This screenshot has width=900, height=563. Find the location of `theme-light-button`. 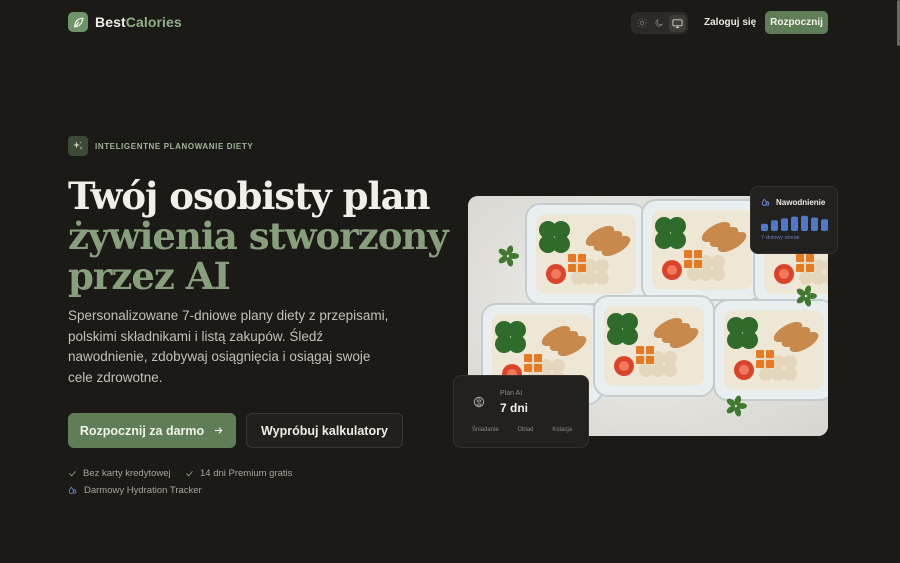

theme-light-button is located at coordinates (641, 23).